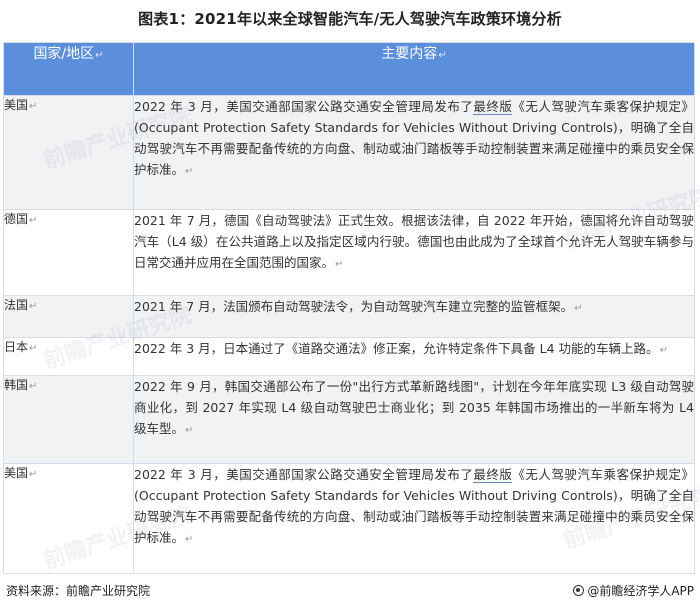  I want to click on table-header-row: 国家/地区↵ 主要内容↵, so click(349, 69).